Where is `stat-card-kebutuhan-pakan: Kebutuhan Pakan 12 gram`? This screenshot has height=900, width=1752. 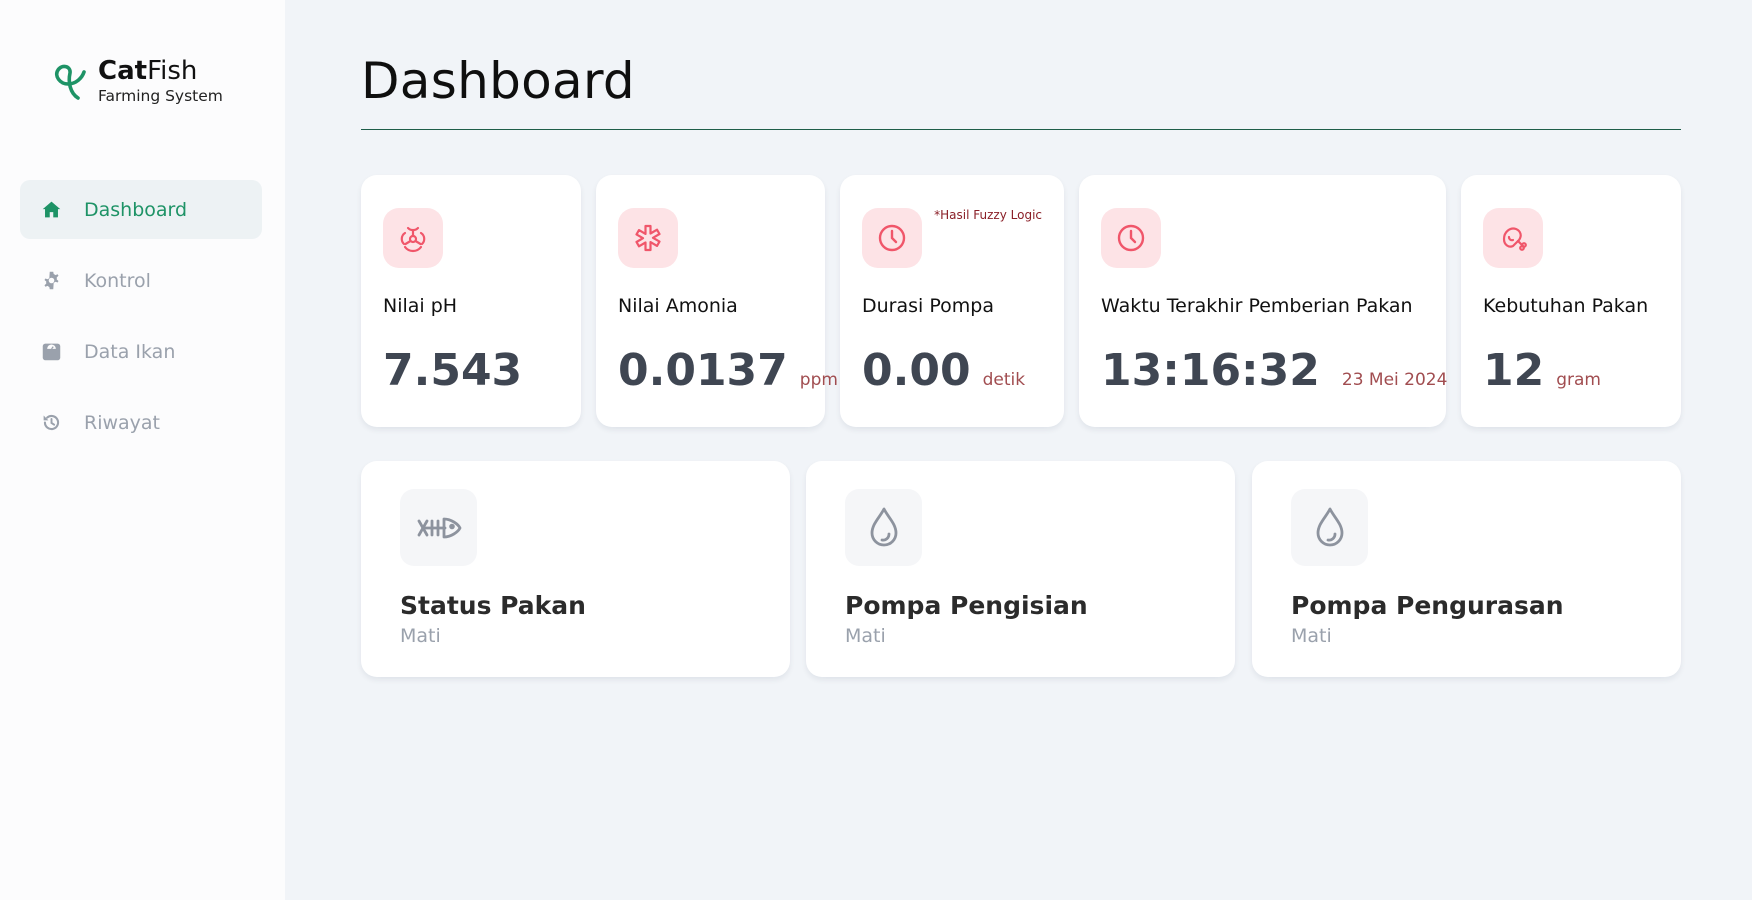
stat-card-kebutuhan-pakan: Kebutuhan Pakan 12 gram is located at coordinates (1571, 301).